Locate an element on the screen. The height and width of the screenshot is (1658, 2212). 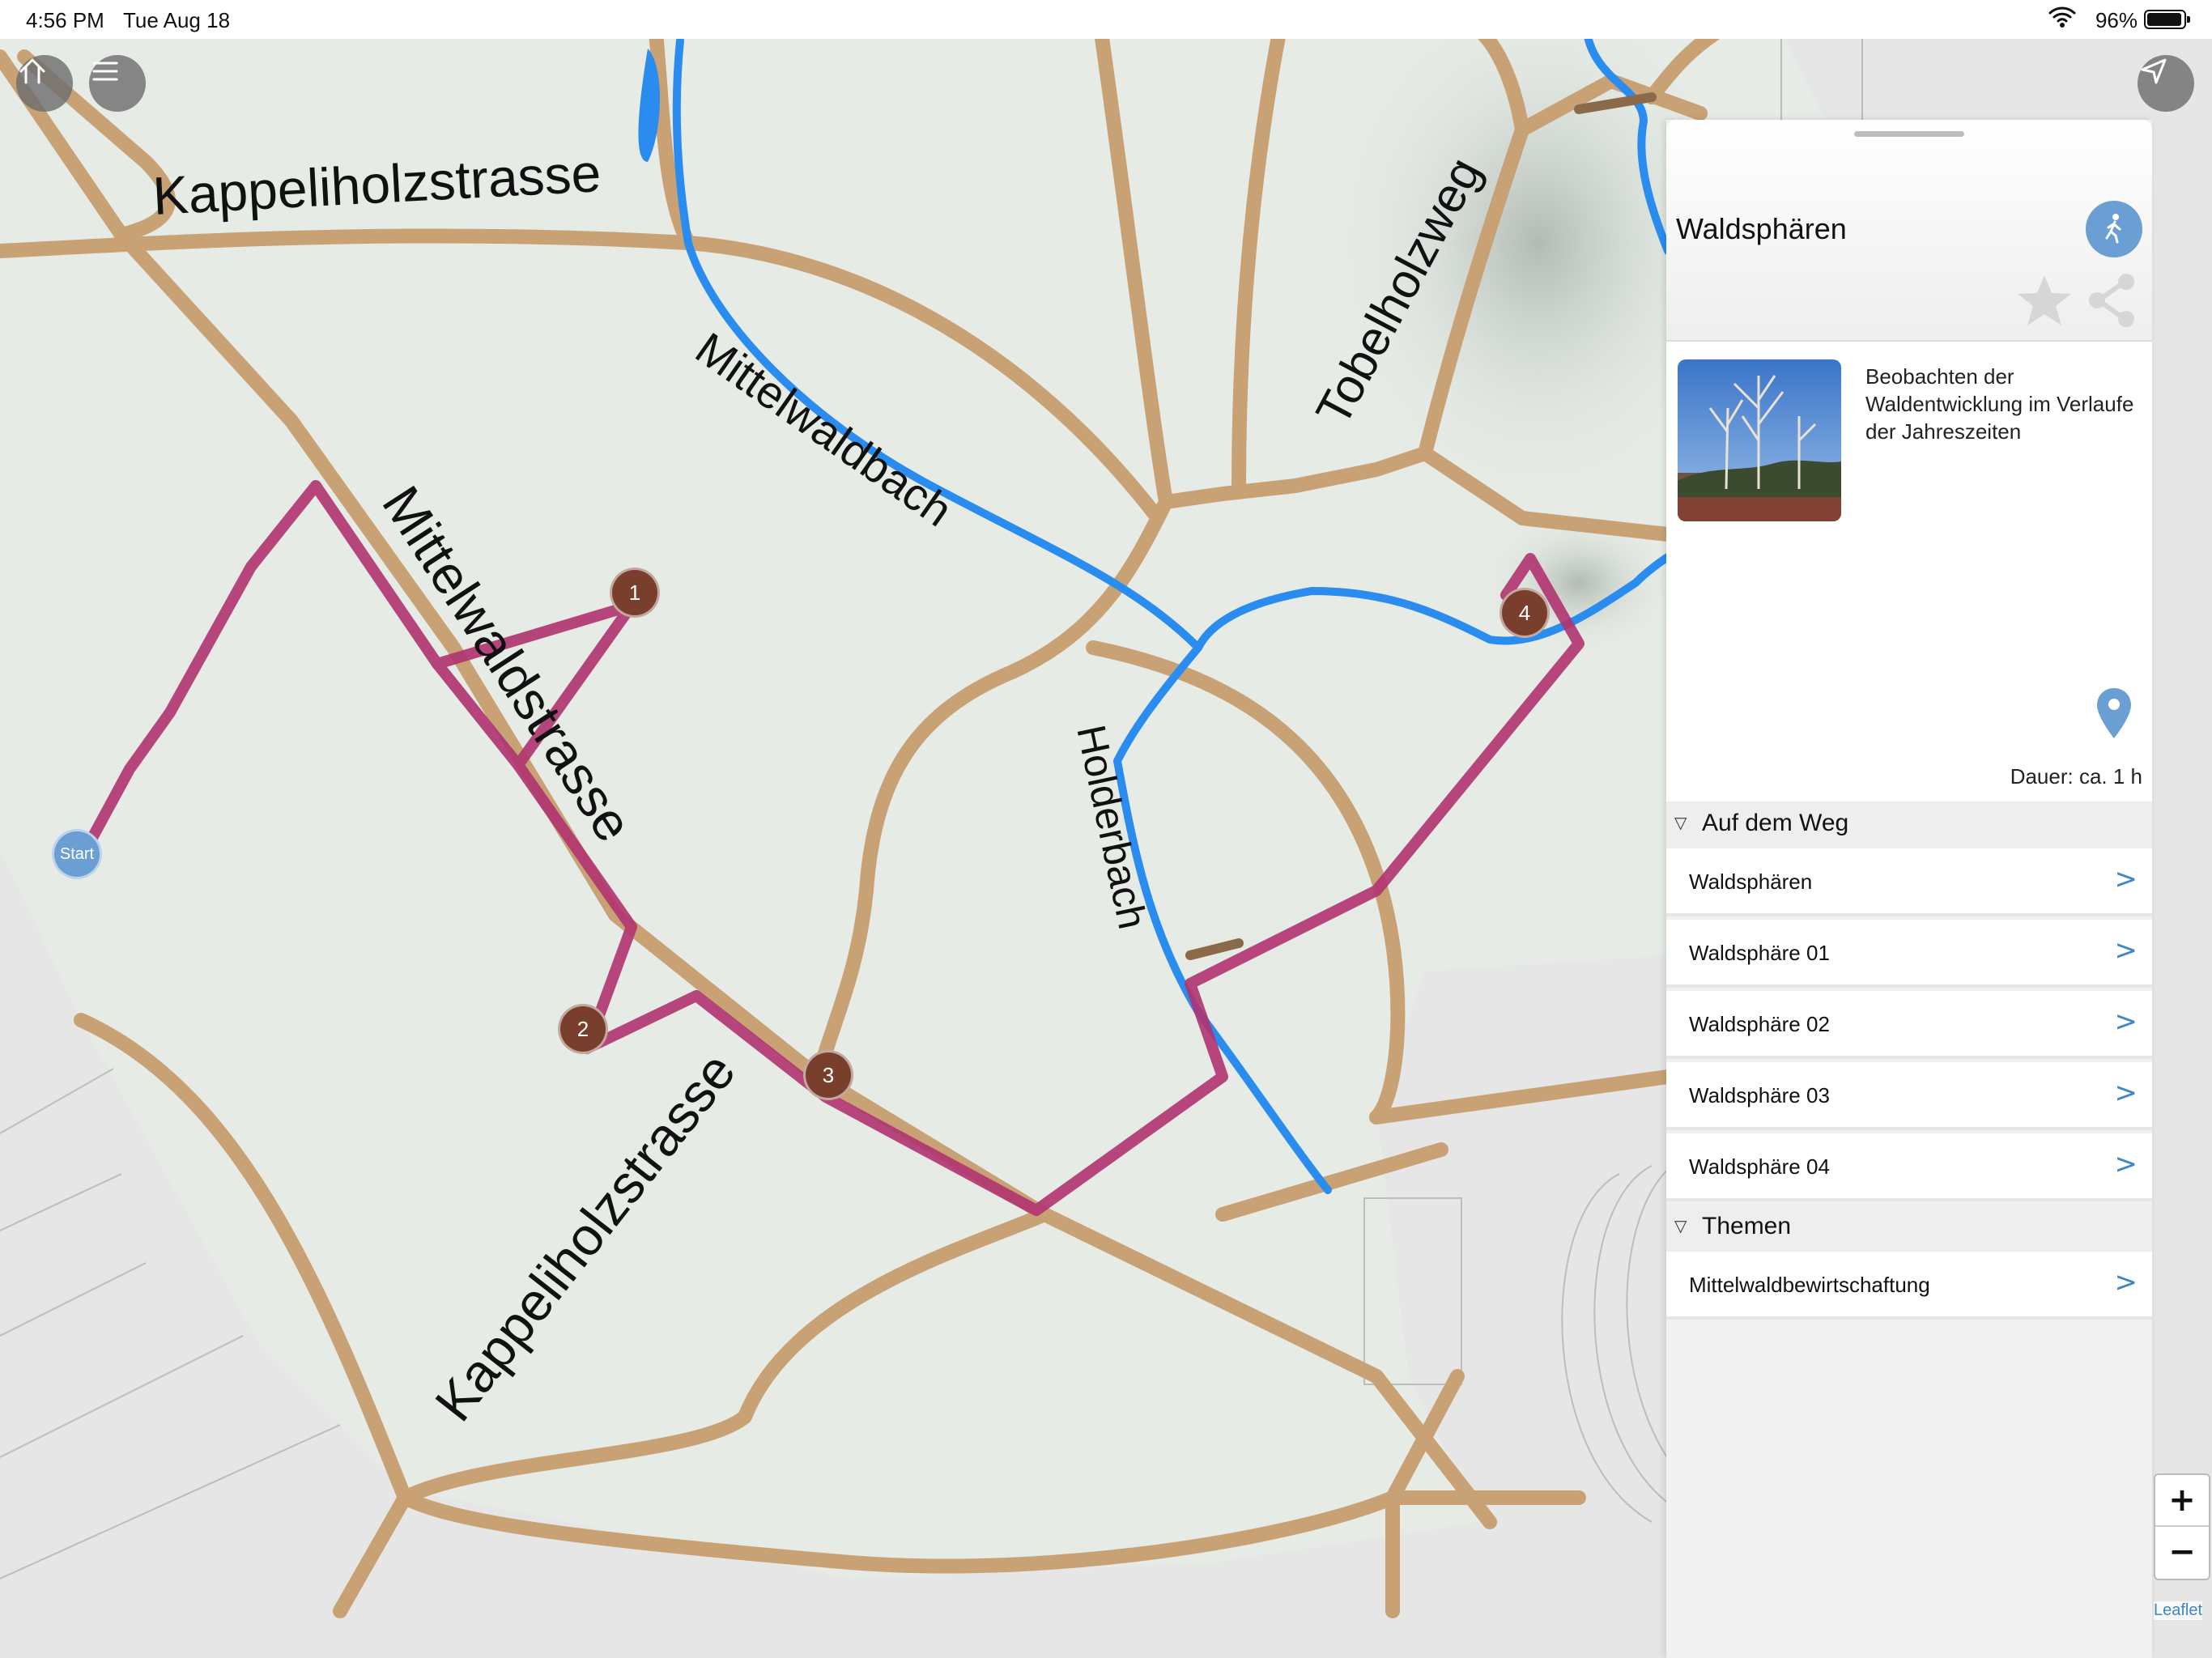
start-walk-button is located at coordinates (2114, 229).